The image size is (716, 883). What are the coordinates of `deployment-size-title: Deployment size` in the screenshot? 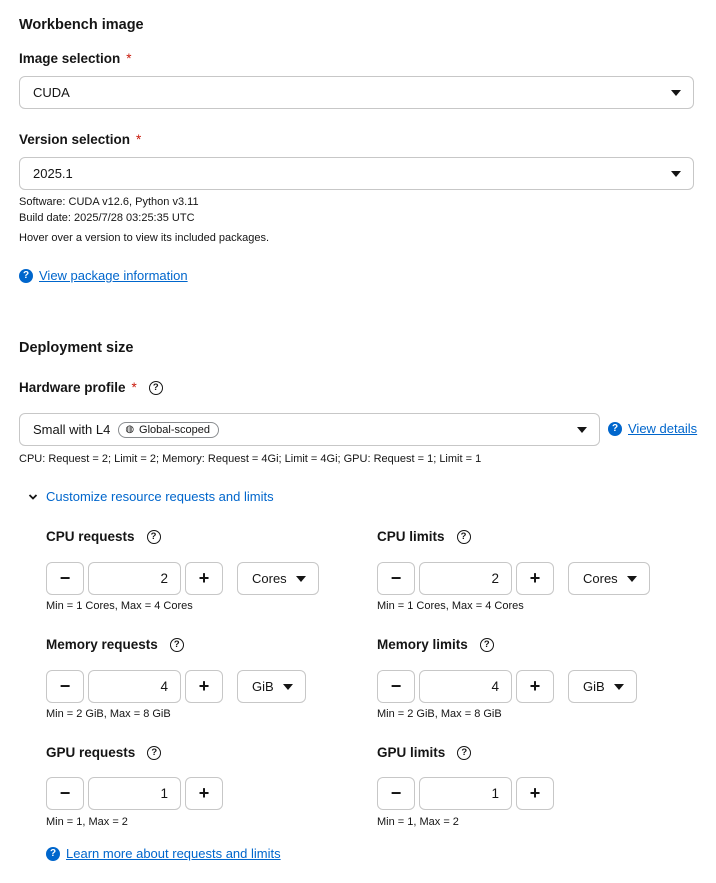 It's located at (76, 348).